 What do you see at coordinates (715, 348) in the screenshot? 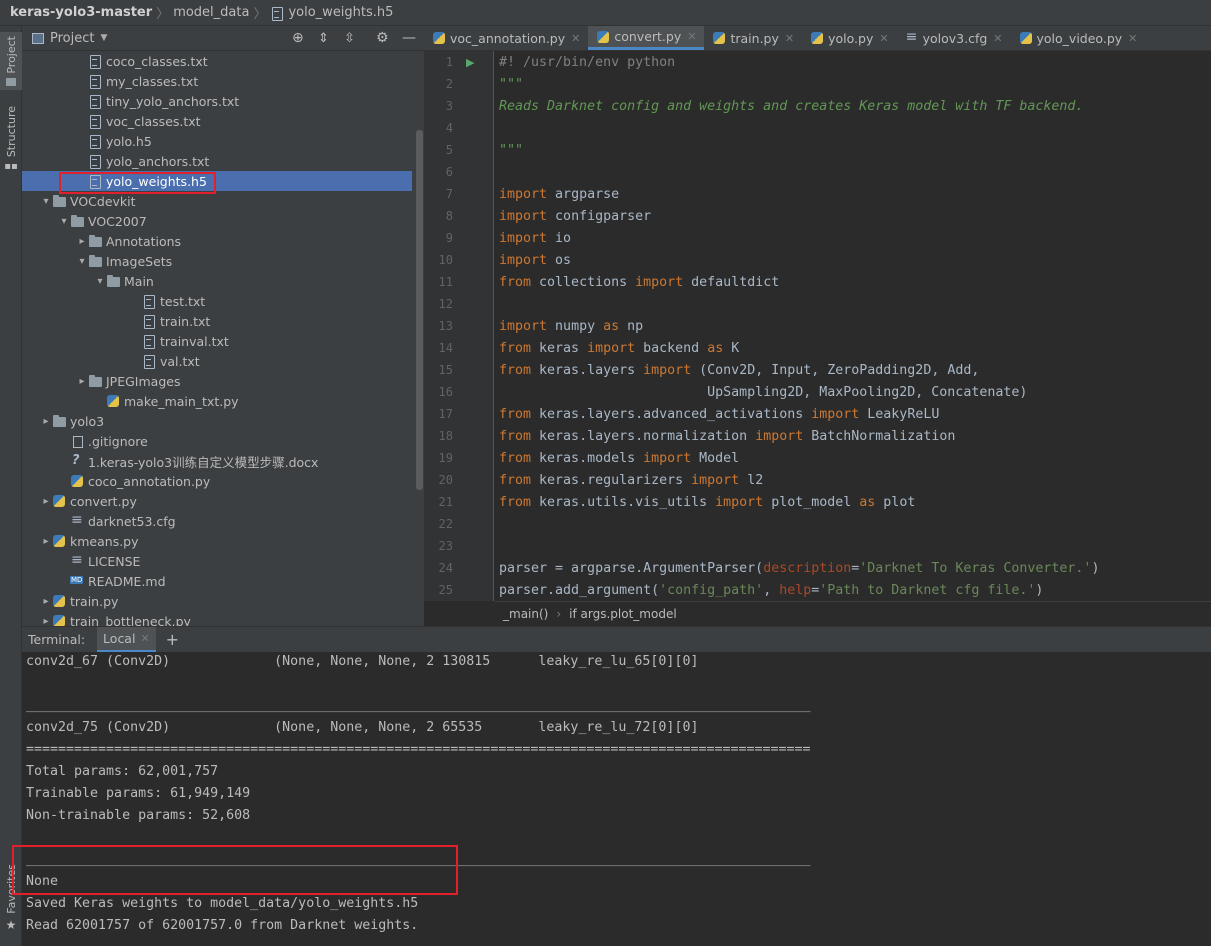
I see `code-token: as` at bounding box center [715, 348].